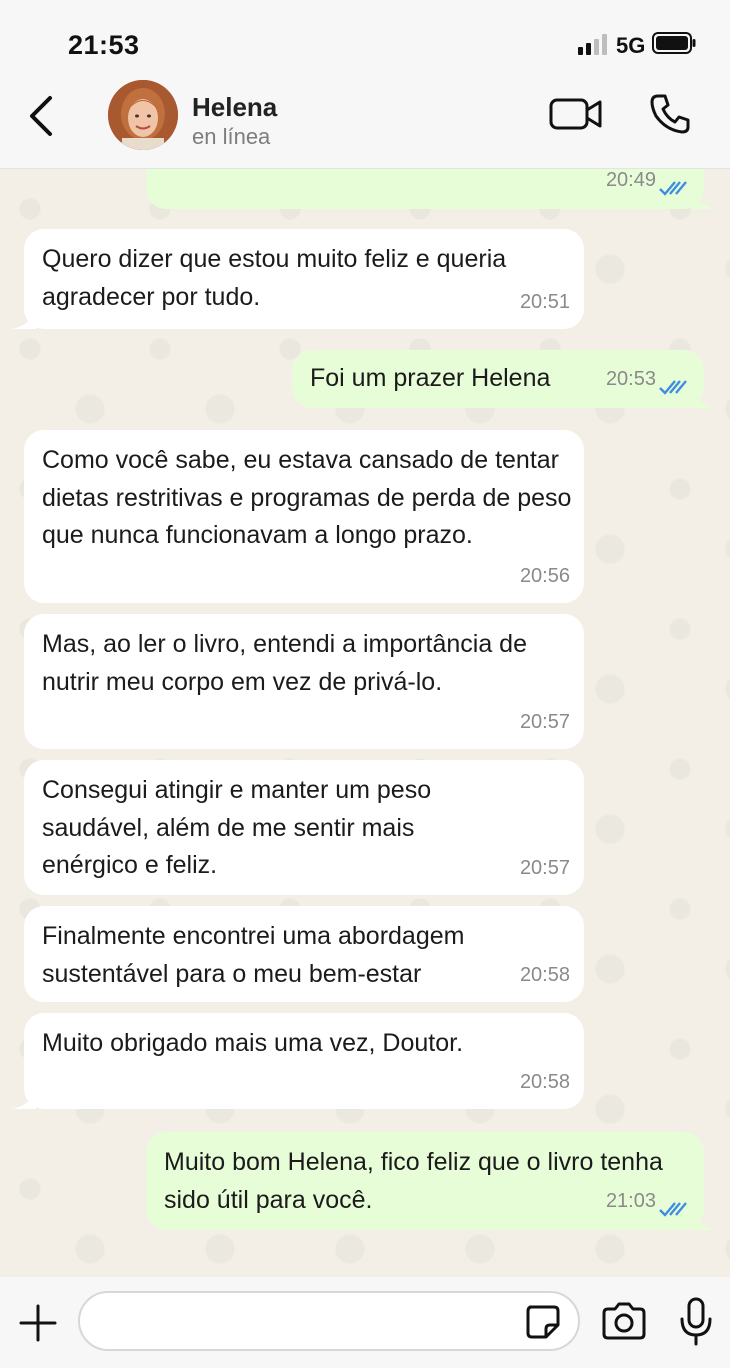 The height and width of the screenshot is (1368, 730). What do you see at coordinates (544, 301) in the screenshot?
I see `message-time: 20:51` at bounding box center [544, 301].